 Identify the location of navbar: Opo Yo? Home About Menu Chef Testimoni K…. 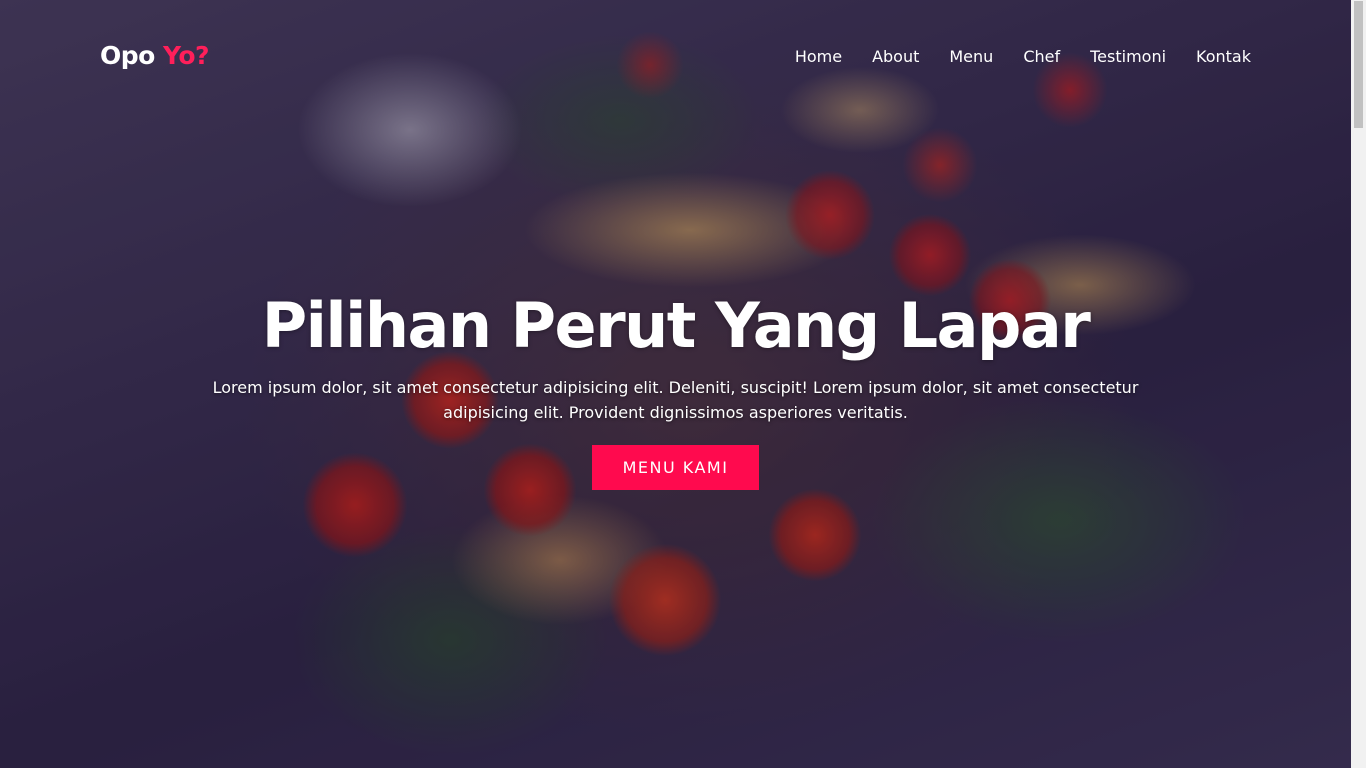
(675, 57).